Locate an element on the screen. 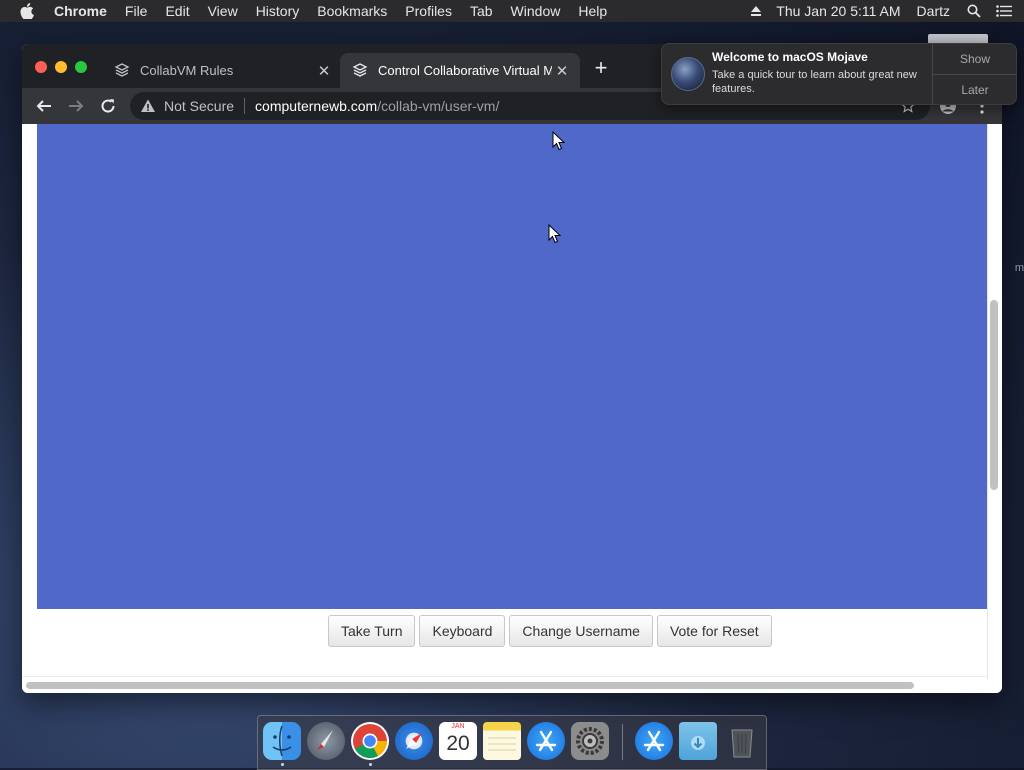  vertical-scrollbar is located at coordinates (994, 395).